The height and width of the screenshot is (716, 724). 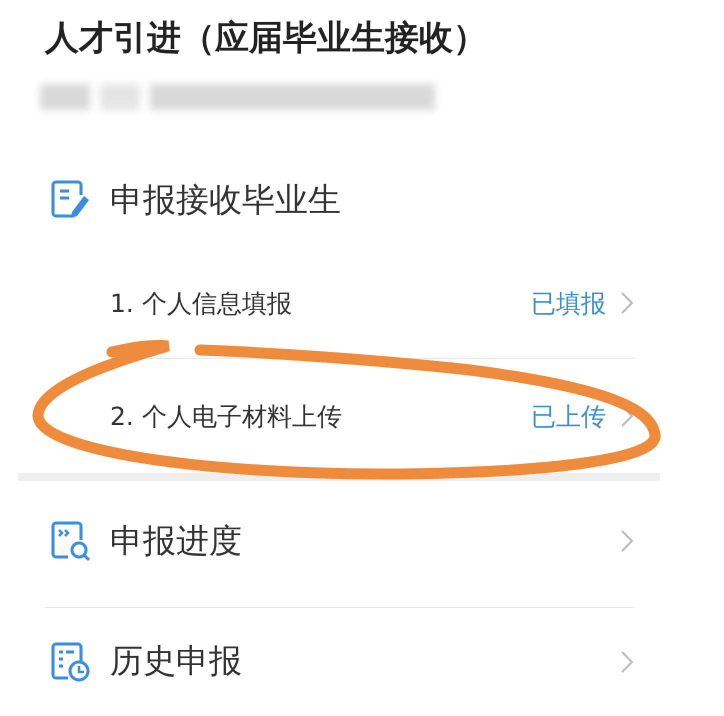 I want to click on list-item: 1. 个人信息填报 已填报, so click(x=372, y=303).